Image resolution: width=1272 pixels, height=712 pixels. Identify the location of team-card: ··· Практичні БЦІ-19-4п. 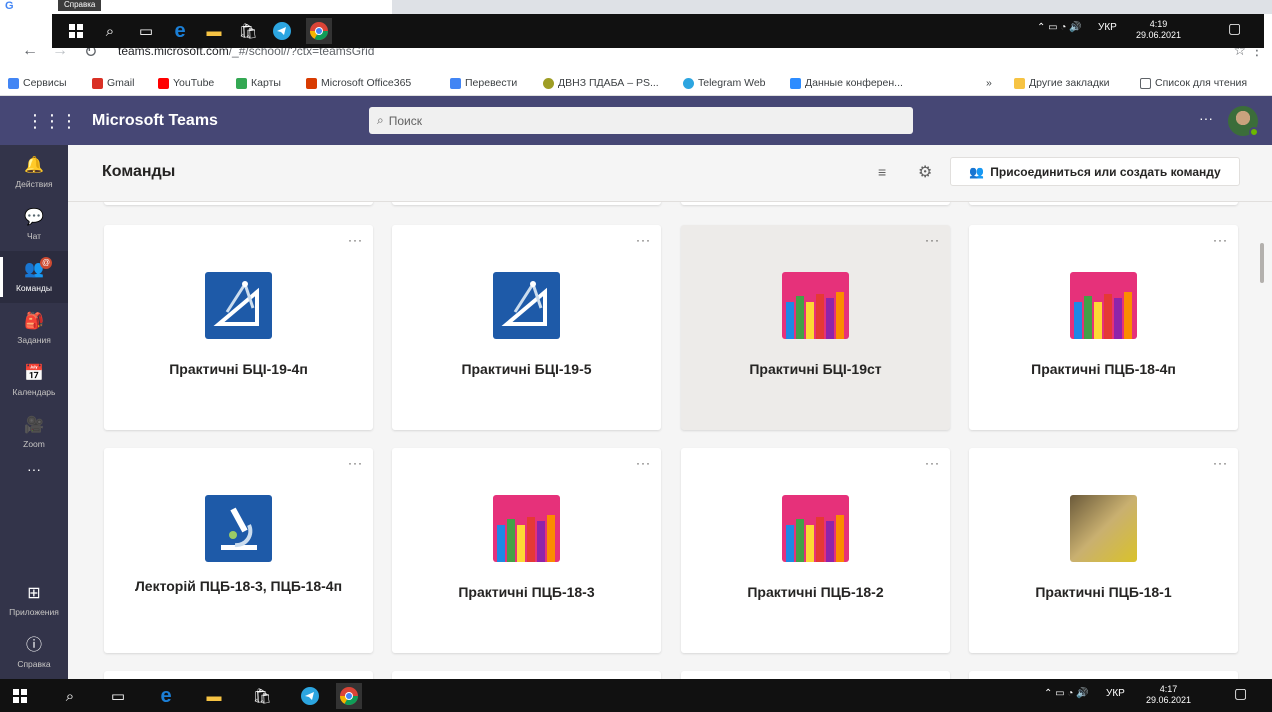
(238, 327).